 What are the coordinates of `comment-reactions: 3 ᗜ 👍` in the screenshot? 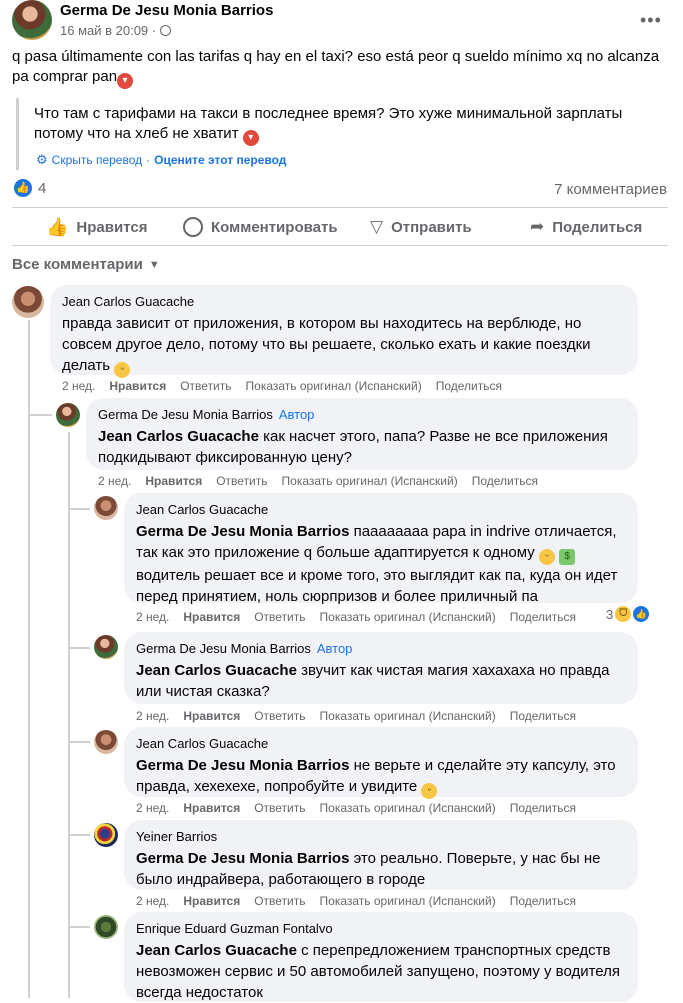 It's located at (628, 614).